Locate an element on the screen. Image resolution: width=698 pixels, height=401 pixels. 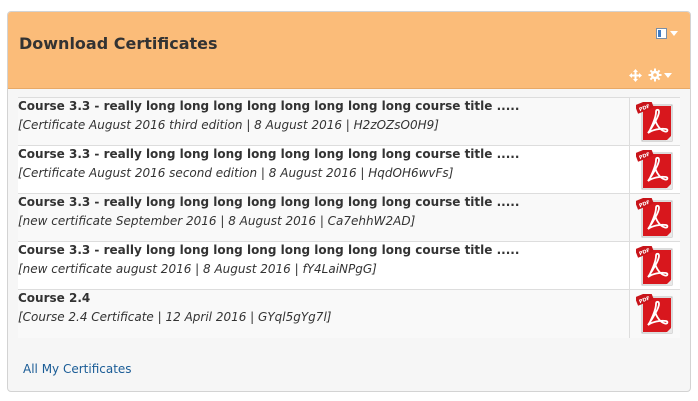
dock-icon is located at coordinates (661, 33).